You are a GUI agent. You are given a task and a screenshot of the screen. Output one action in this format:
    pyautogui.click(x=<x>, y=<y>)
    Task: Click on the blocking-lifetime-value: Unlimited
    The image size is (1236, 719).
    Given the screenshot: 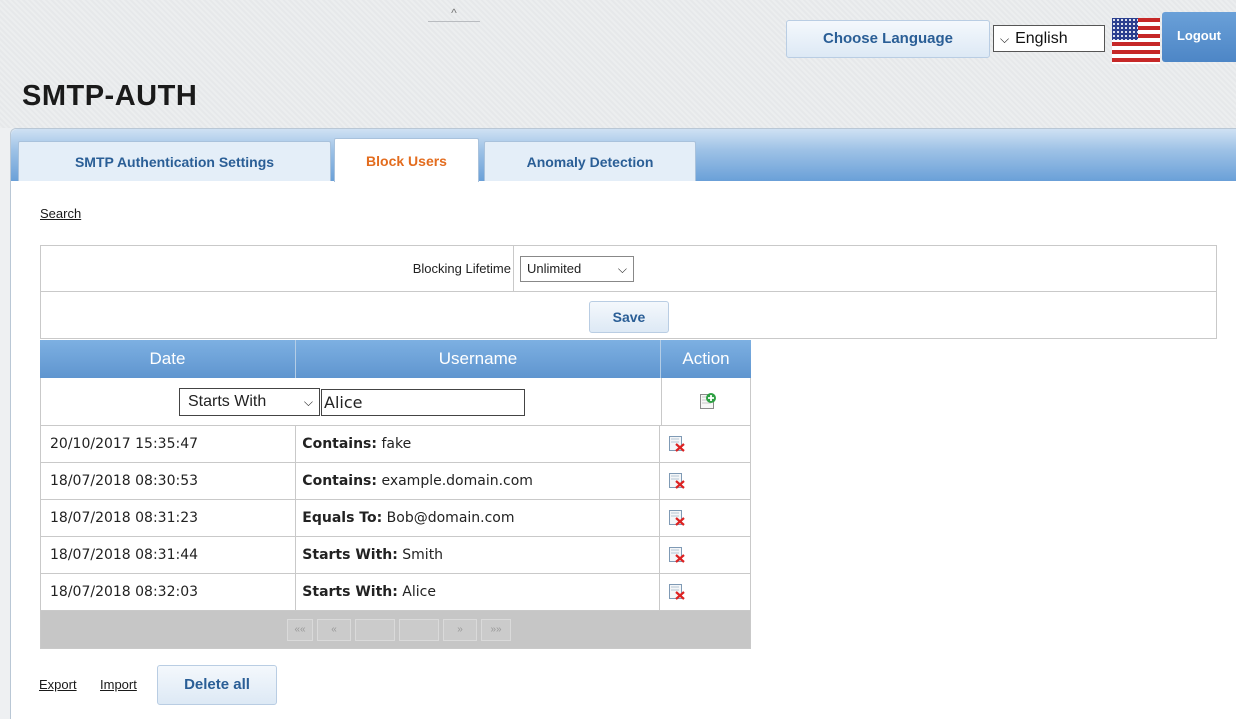 What is the action you would take?
    pyautogui.click(x=554, y=268)
    